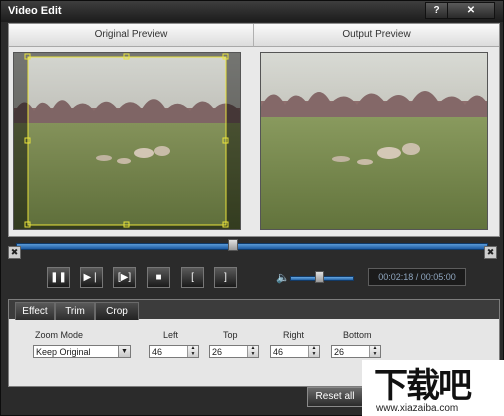  I want to click on right-value: 46, so click(278, 352).